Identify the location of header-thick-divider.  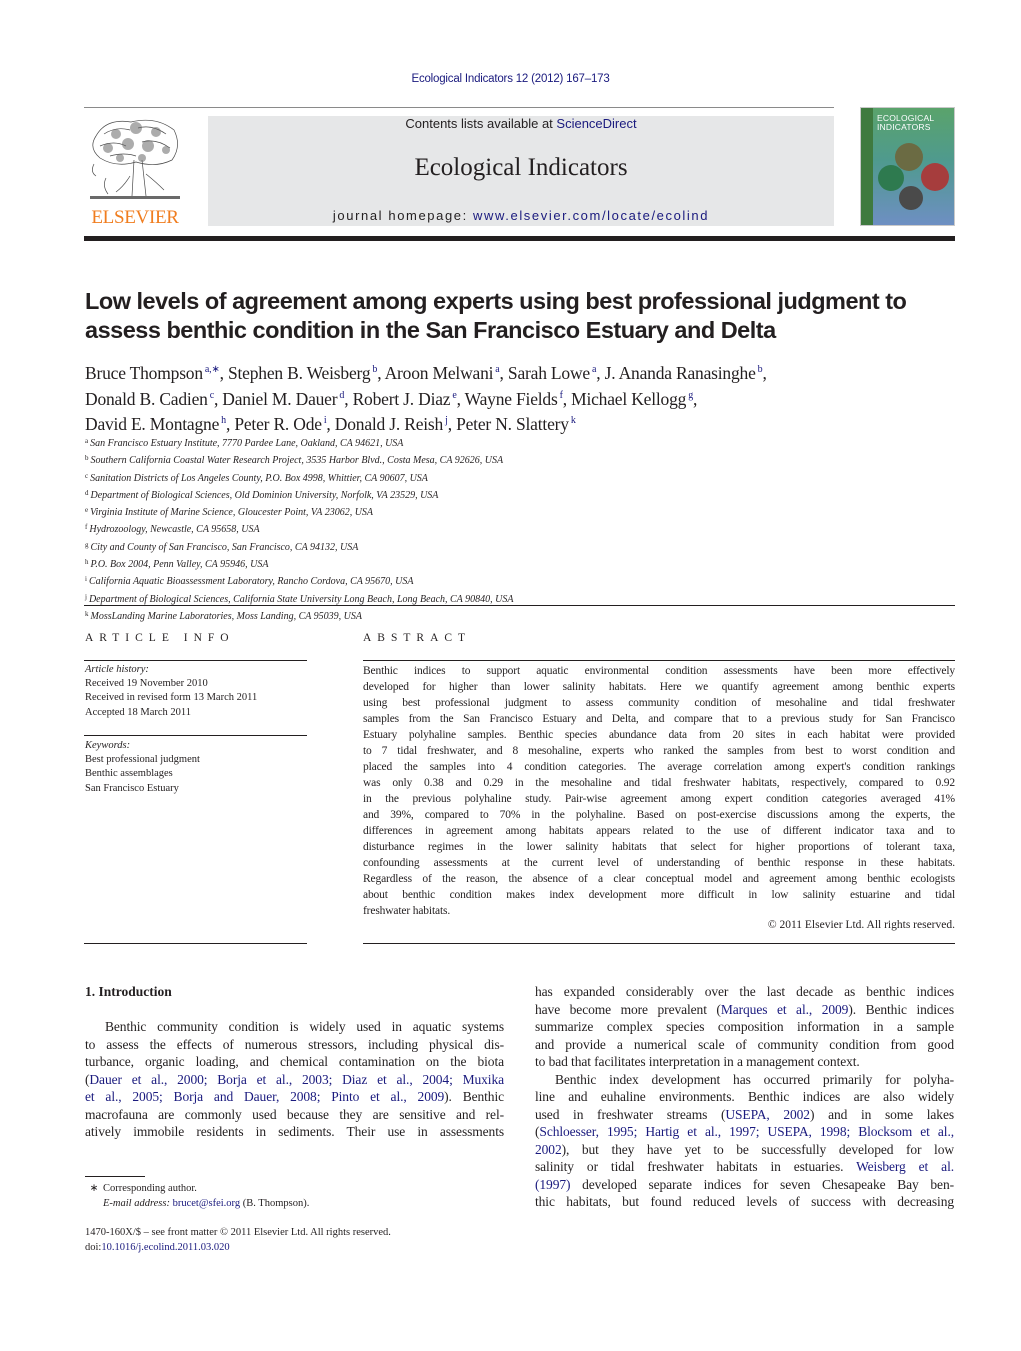
(519, 238).